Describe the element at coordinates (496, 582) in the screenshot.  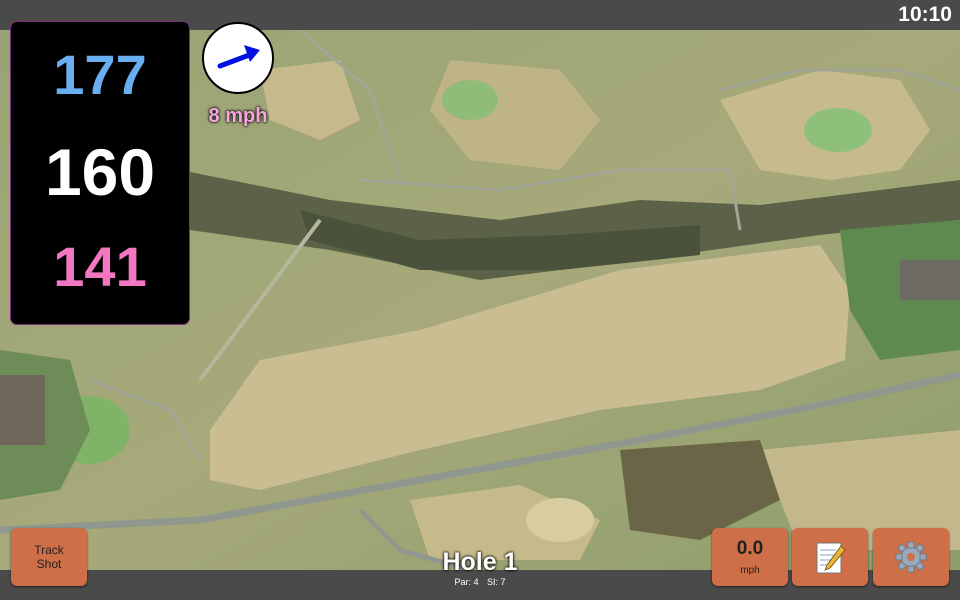
I see `hole-si: SI: 7` at that location.